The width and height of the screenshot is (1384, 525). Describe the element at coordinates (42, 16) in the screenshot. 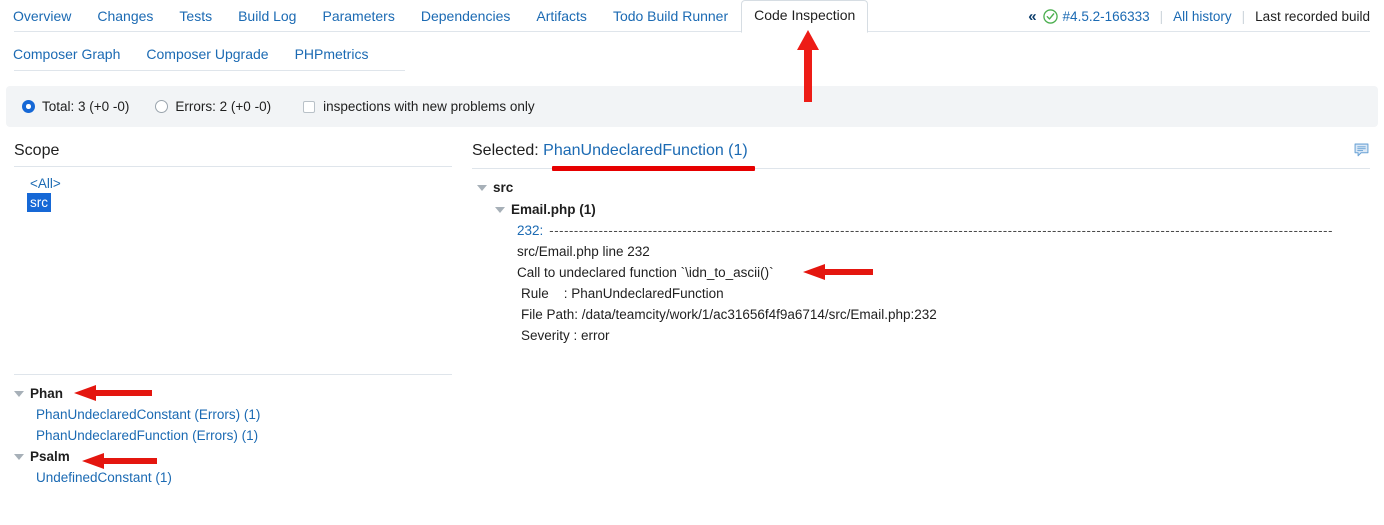

I see `tab-overview: Overview` at that location.